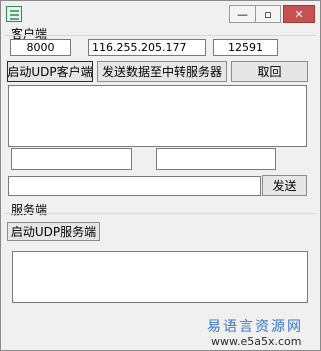 The height and width of the screenshot is (351, 321). Describe the element at coordinates (245, 47) in the screenshot. I see `remote-port-field: 12591` at that location.